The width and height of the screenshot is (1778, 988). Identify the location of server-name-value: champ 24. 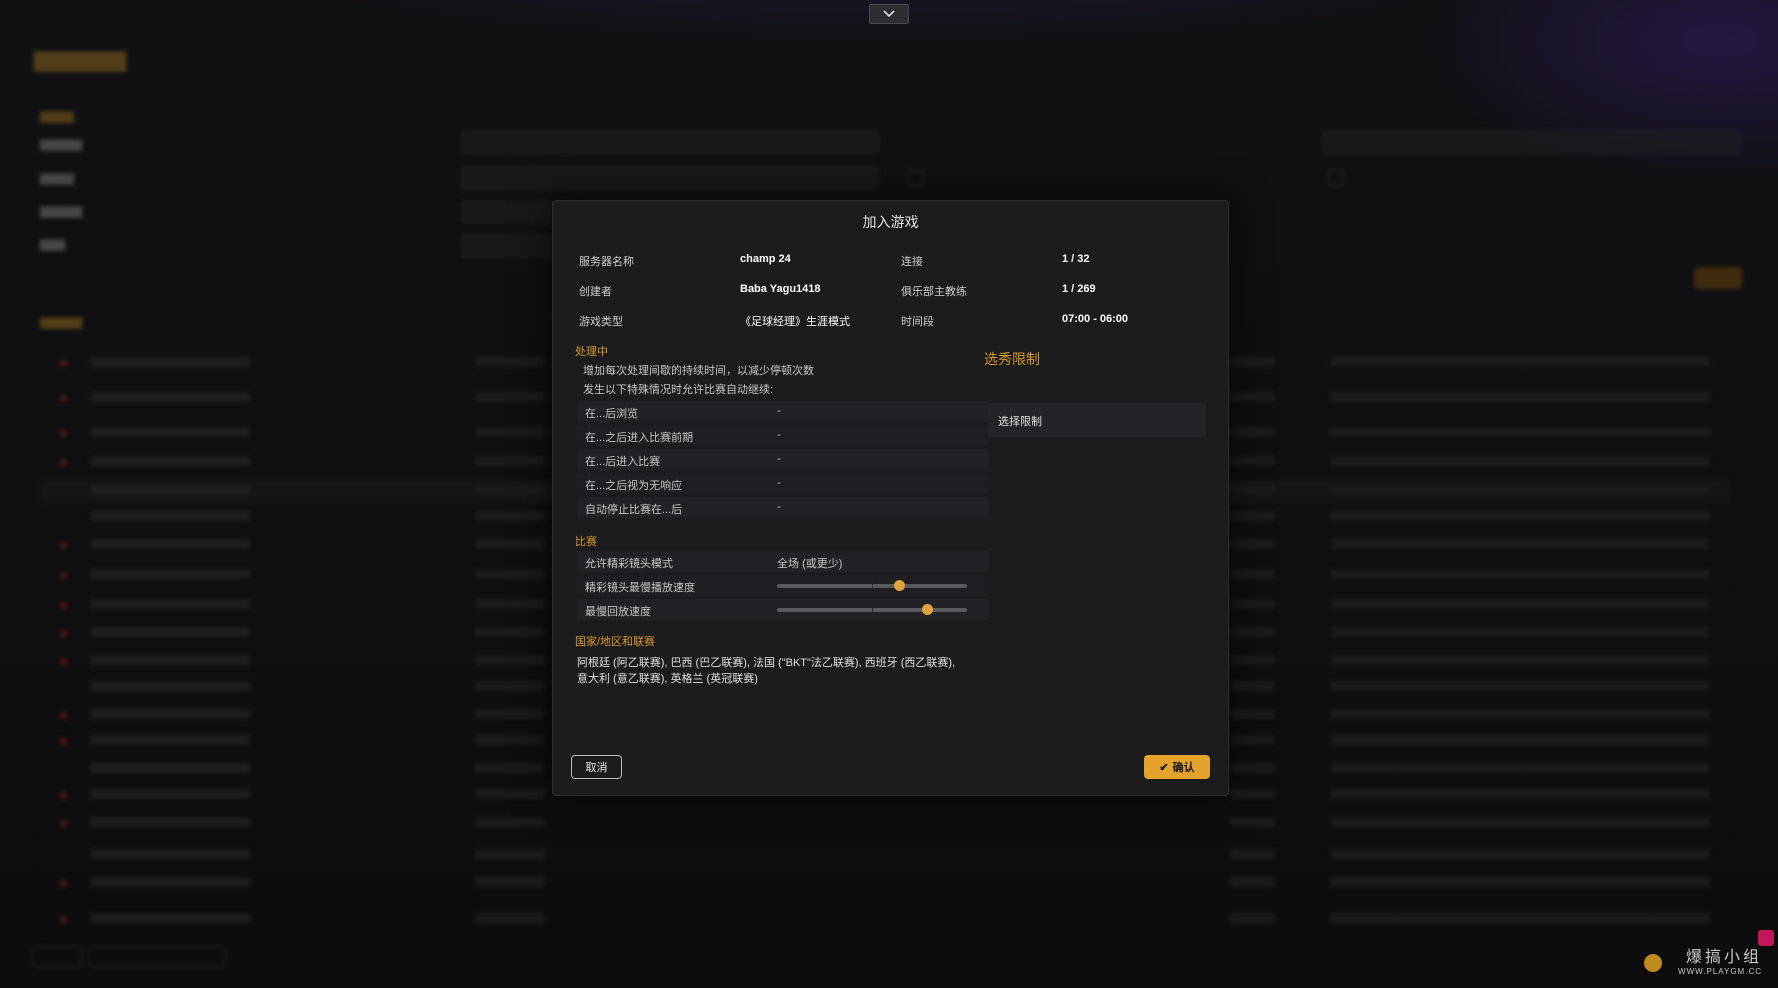
(765, 259).